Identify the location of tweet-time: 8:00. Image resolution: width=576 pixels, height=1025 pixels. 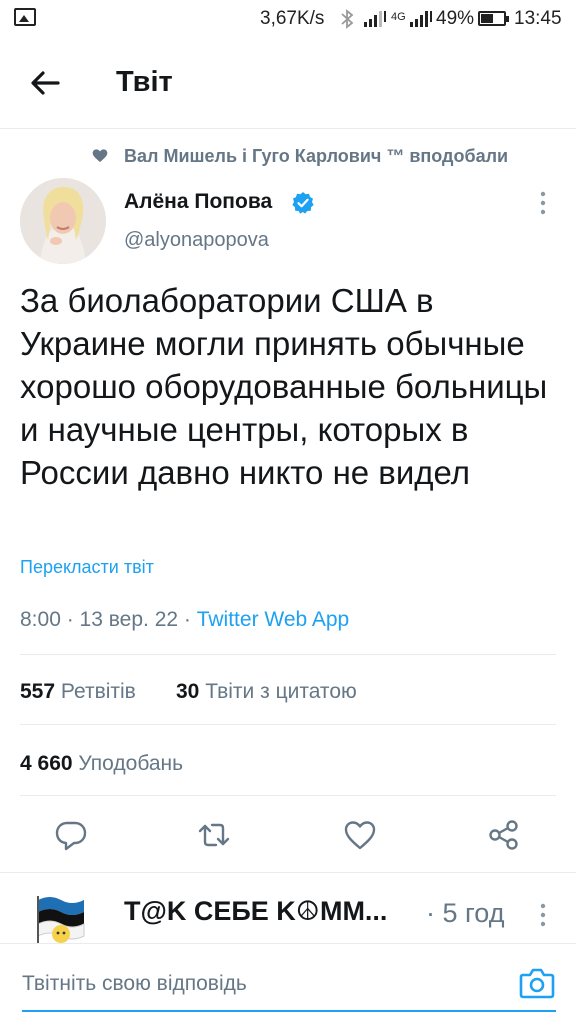
(40, 619).